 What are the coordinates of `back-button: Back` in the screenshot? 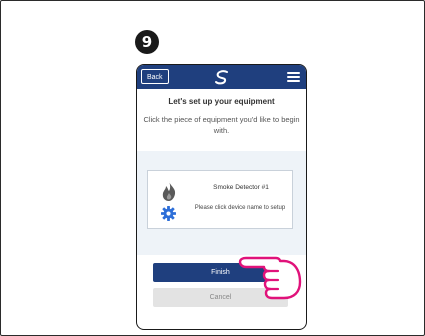 It's located at (155, 76).